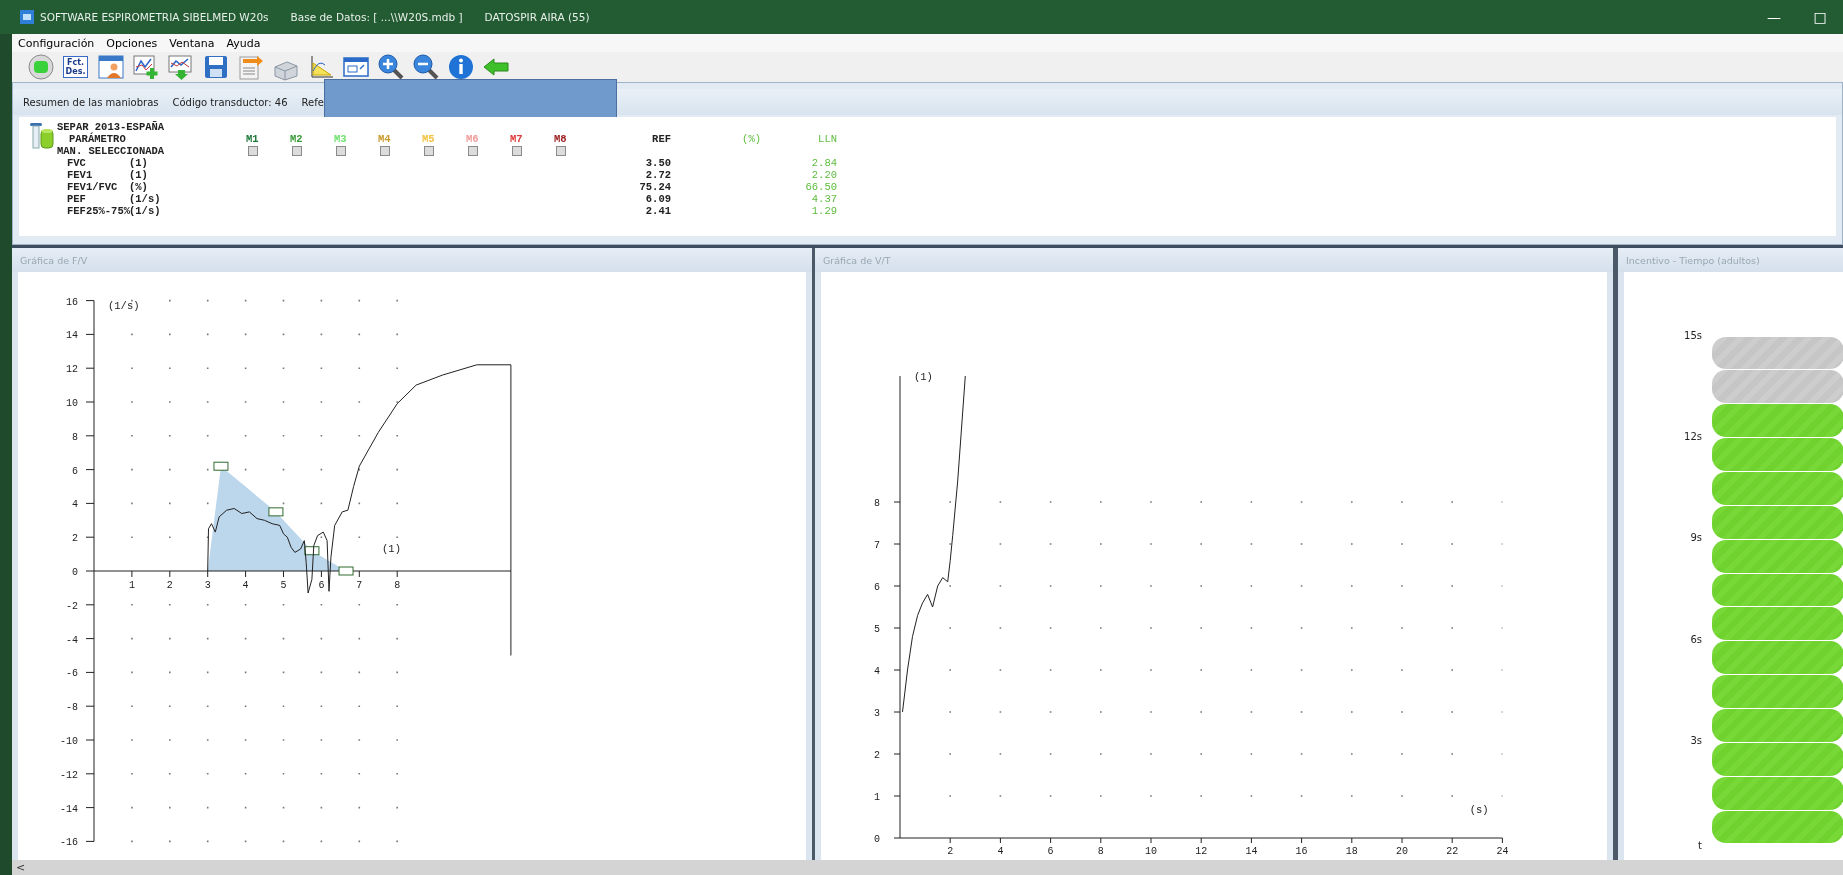 This screenshot has height=875, width=1843. I want to click on summary-header-label: Resumen de las maniobras, so click(91, 102).